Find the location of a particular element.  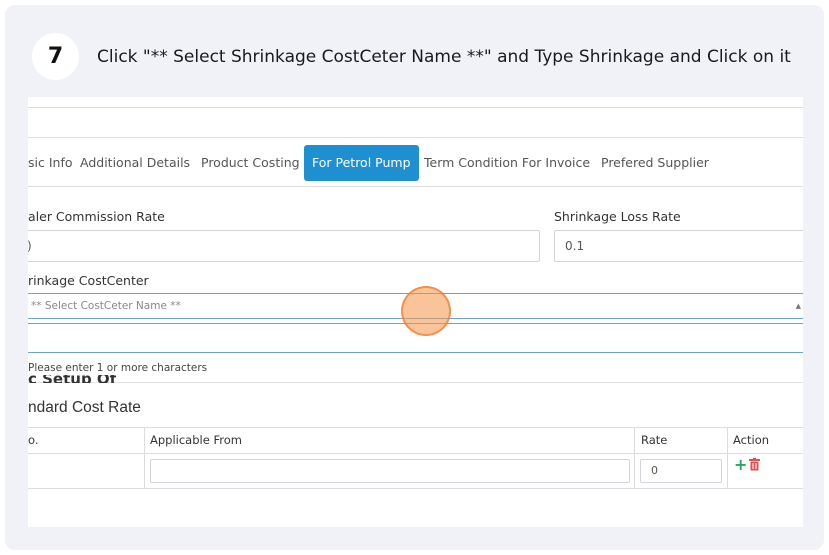

tab-additional-details: Additional Details is located at coordinates (135, 163).